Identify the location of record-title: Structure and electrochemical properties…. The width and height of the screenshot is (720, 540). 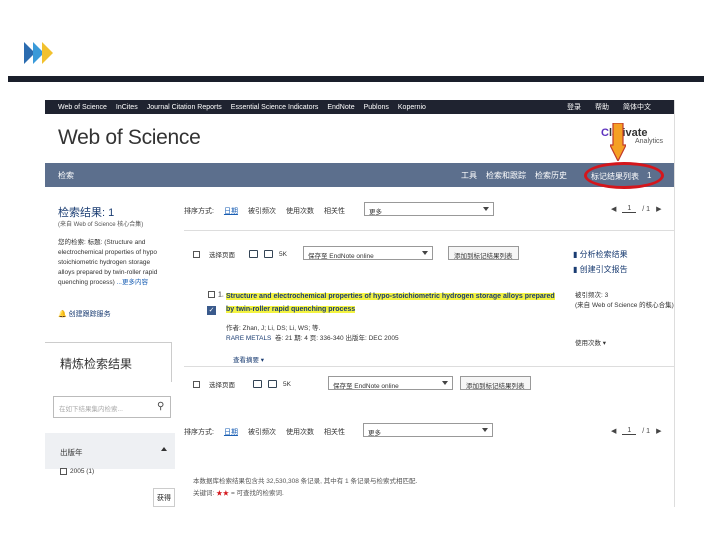
(391, 303).